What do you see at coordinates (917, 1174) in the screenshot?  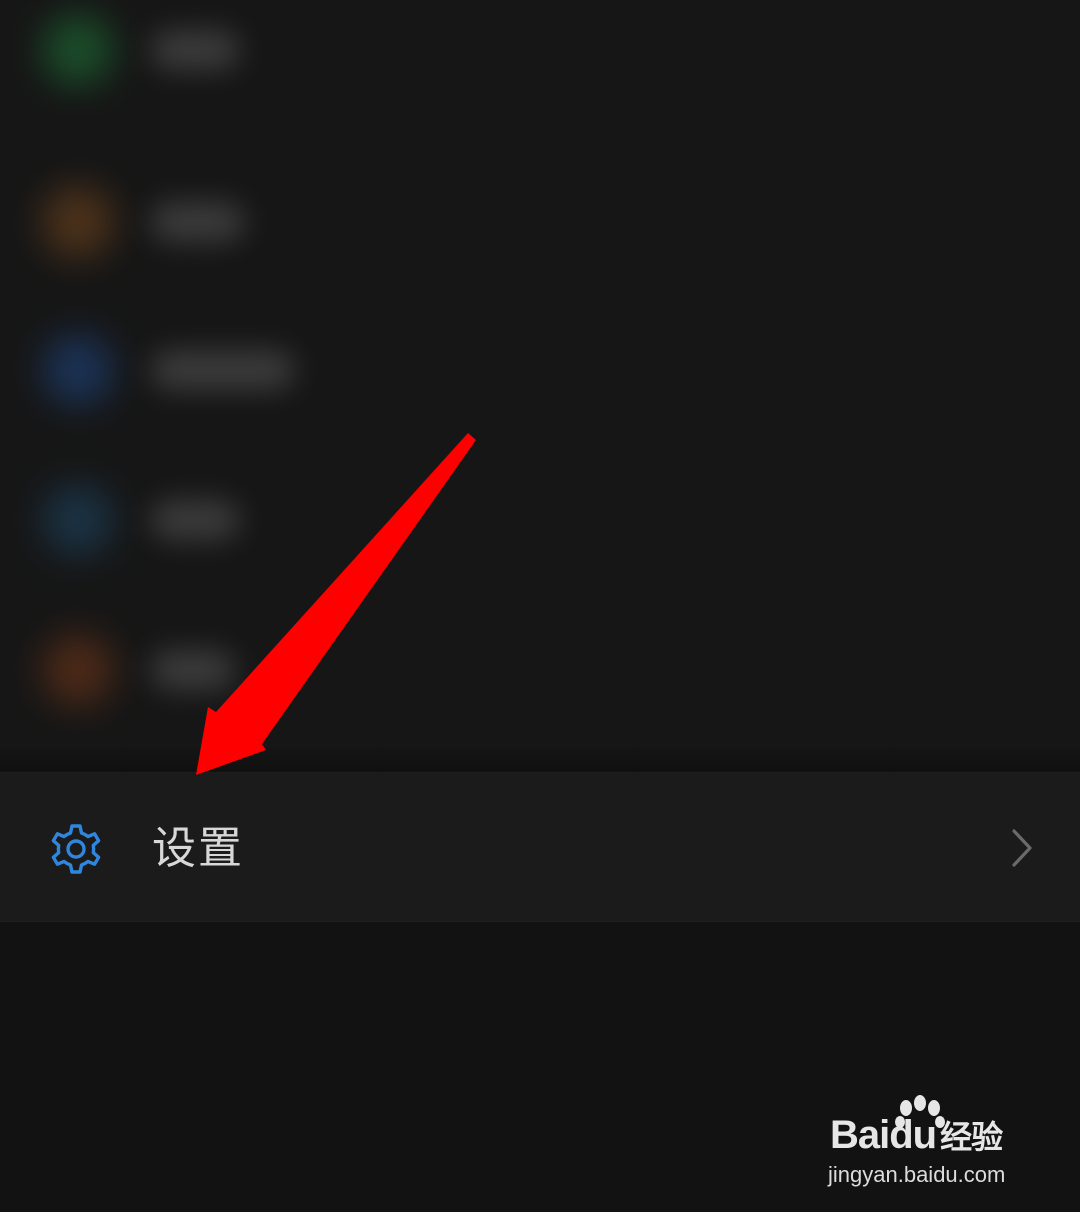 I see `watermark-url: jingyan.baidu.com` at bounding box center [917, 1174].